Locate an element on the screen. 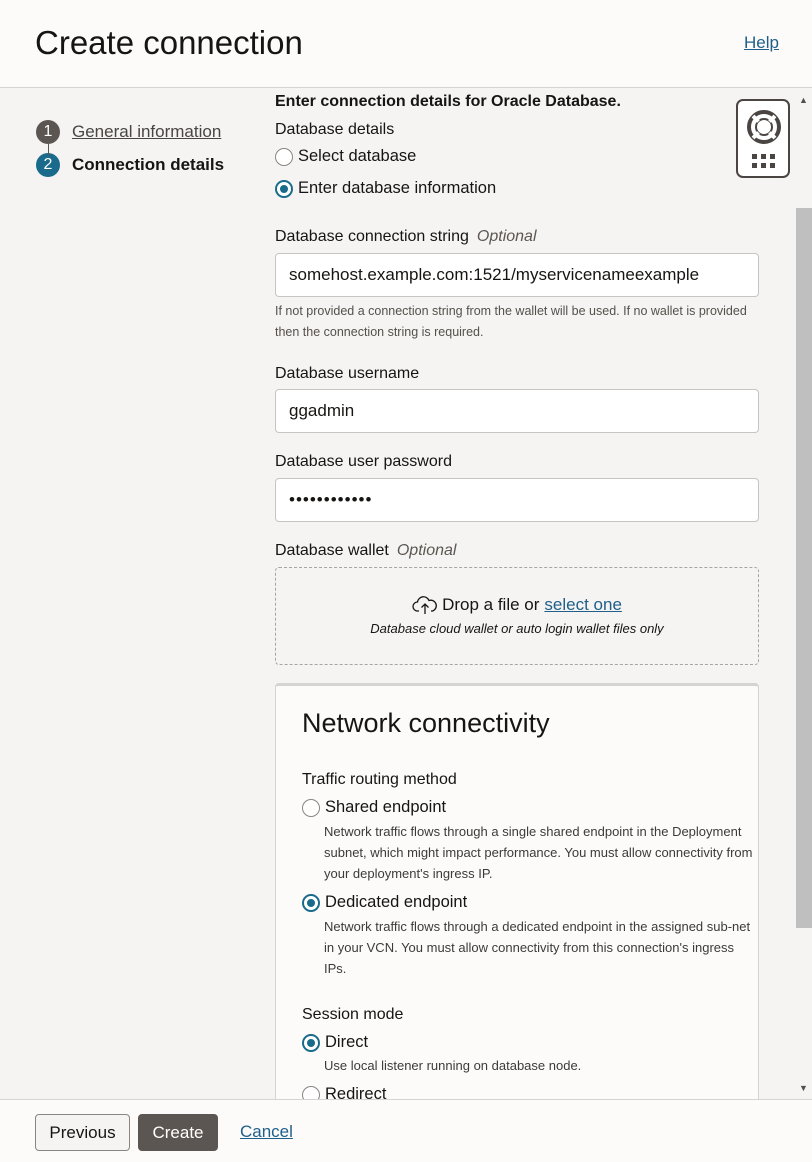 Image resolution: width=812 pixels, height=1162 pixels. previous-button: Previous is located at coordinates (82, 1132).